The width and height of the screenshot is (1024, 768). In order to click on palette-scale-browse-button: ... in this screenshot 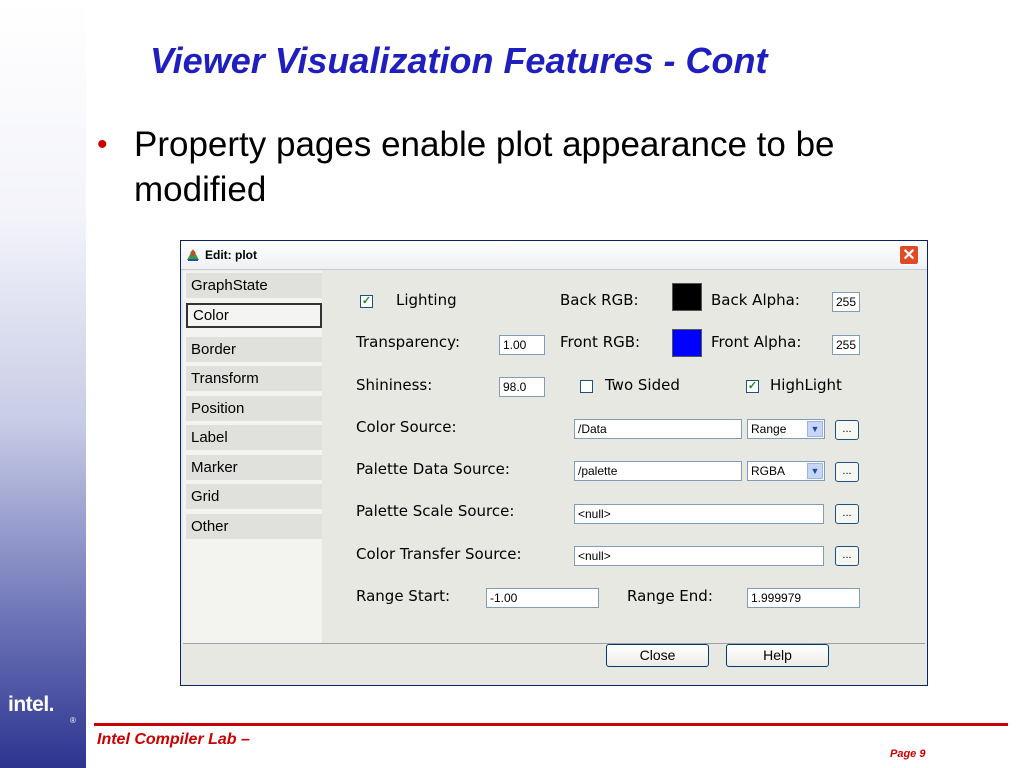, I will do `click(847, 514)`.